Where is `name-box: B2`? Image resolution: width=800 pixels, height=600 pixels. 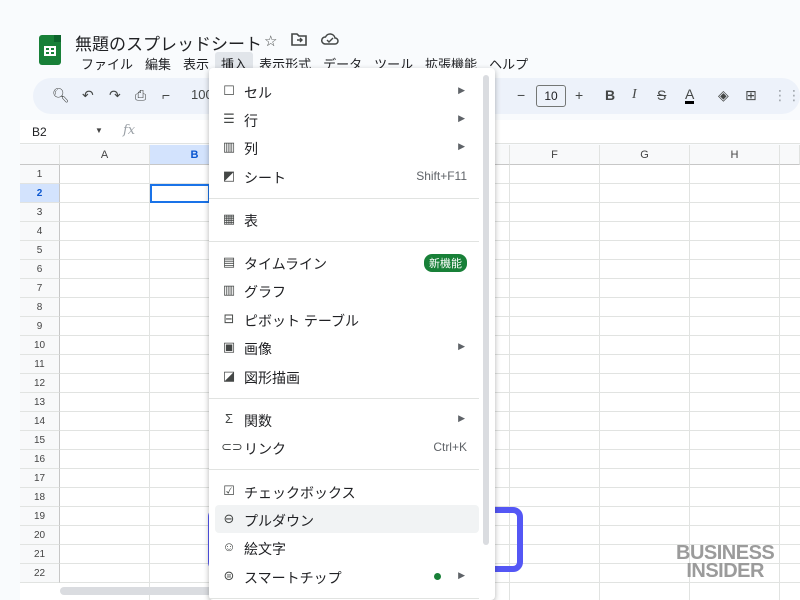 name-box: B2 is located at coordinates (39, 132).